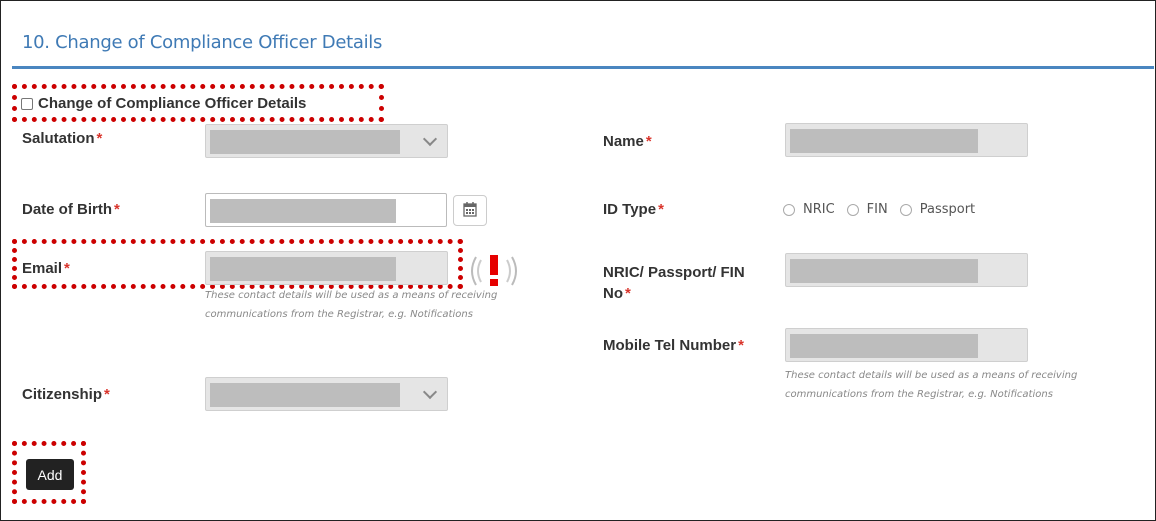 The width and height of the screenshot is (1156, 521). I want to click on mobile-label-text: Mobile Tel Number, so click(670, 345).